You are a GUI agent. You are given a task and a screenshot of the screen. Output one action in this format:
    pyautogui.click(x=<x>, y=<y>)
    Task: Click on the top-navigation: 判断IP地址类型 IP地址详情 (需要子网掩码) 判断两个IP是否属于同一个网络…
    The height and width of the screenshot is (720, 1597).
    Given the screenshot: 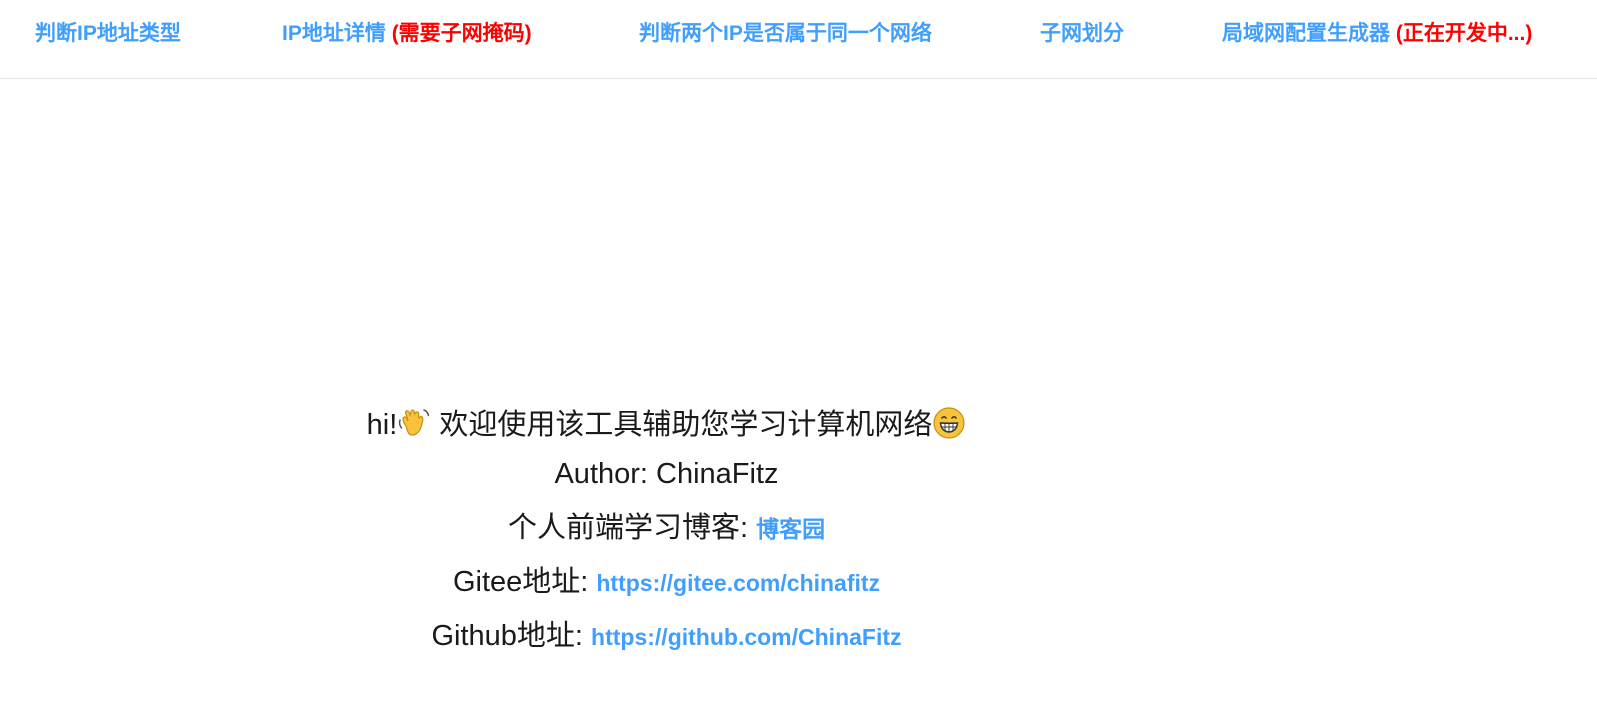 What is the action you would take?
    pyautogui.click(x=798, y=39)
    